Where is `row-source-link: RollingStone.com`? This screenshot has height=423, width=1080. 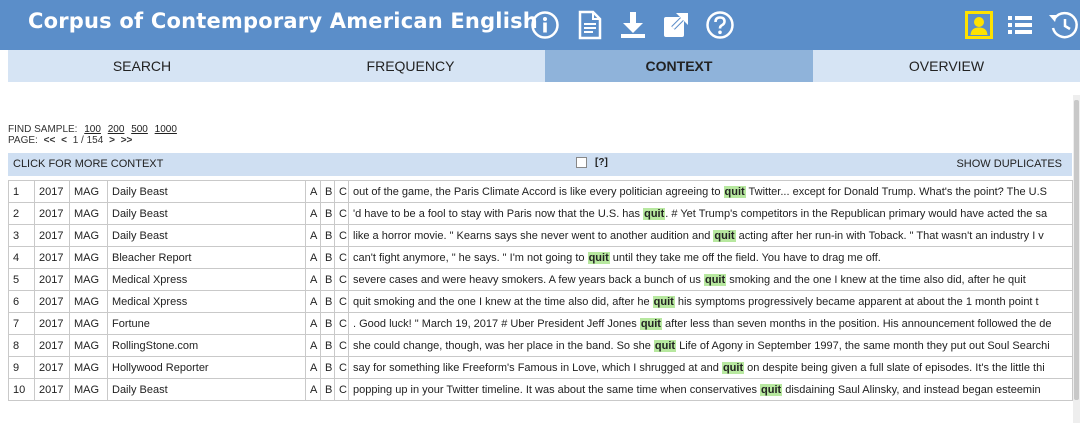
row-source-link: RollingStone.com is located at coordinates (206, 345).